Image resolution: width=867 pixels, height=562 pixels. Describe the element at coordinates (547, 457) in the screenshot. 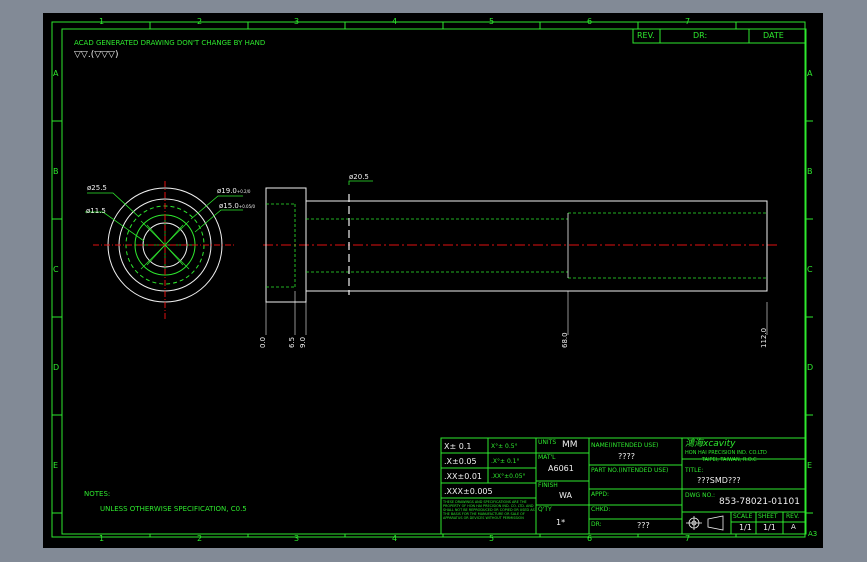

I see `matl-label: MAT'L` at that location.